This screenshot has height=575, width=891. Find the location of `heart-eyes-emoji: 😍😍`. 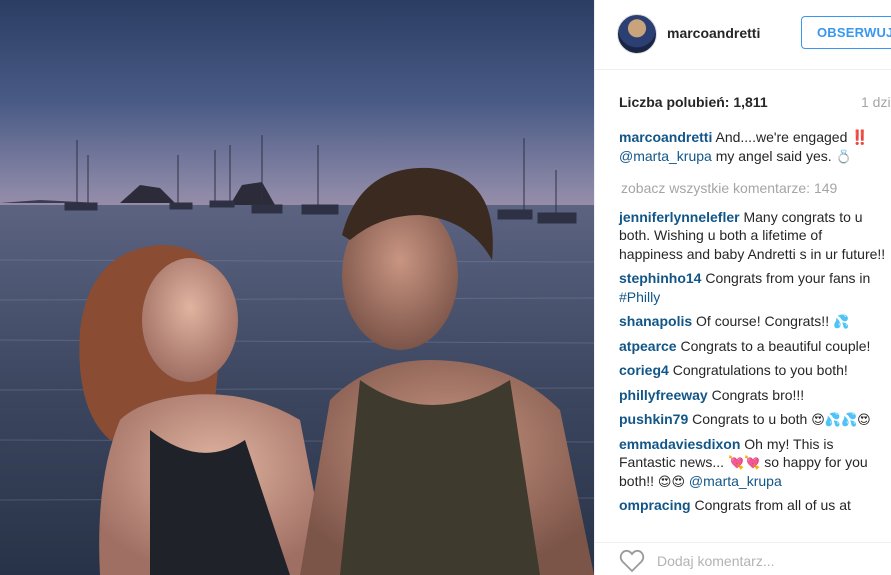

heart-eyes-emoji: 😍😍 is located at coordinates (671, 481).